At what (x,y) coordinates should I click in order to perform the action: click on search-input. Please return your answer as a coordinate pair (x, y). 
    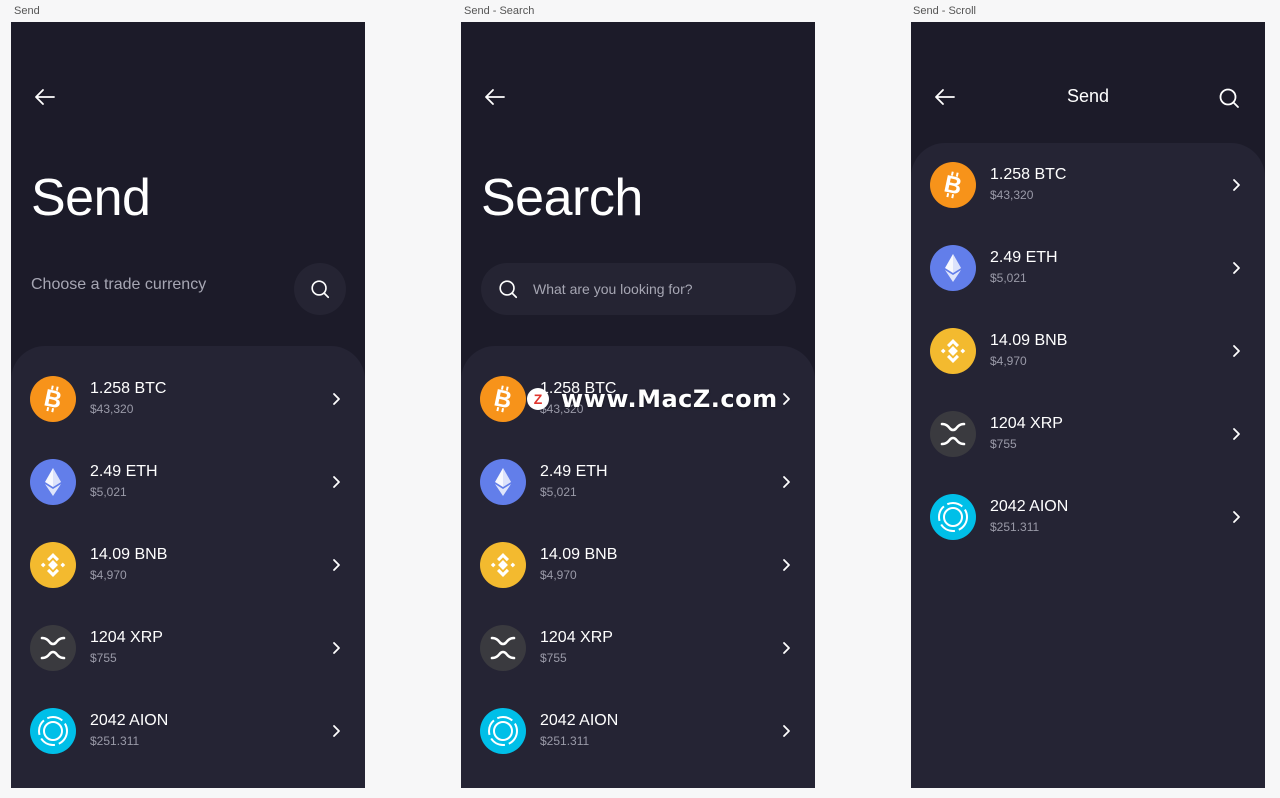
    Looking at the image, I should click on (653, 289).